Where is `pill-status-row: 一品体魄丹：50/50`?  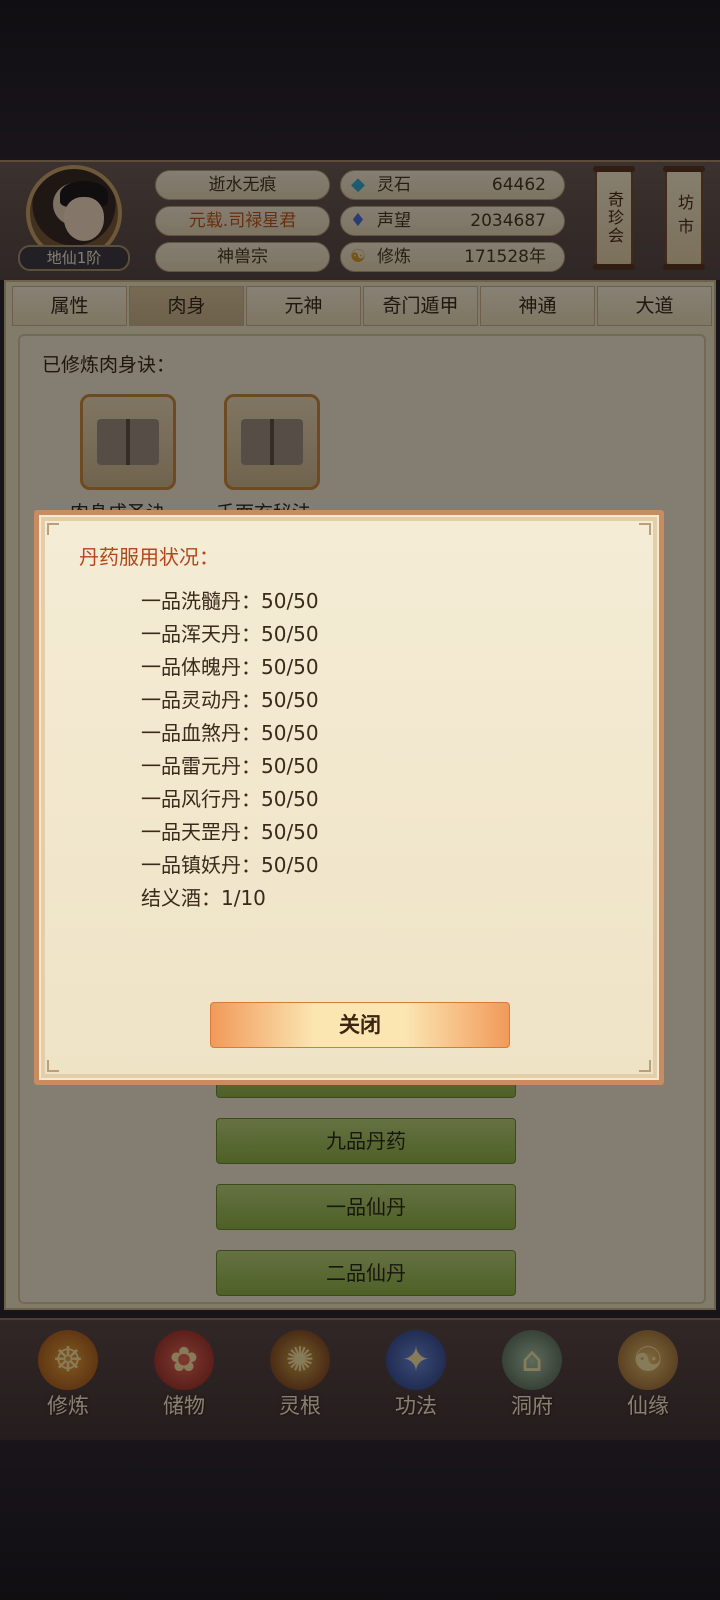
pill-status-row: 一品体魄丹：50/50 is located at coordinates (230, 667).